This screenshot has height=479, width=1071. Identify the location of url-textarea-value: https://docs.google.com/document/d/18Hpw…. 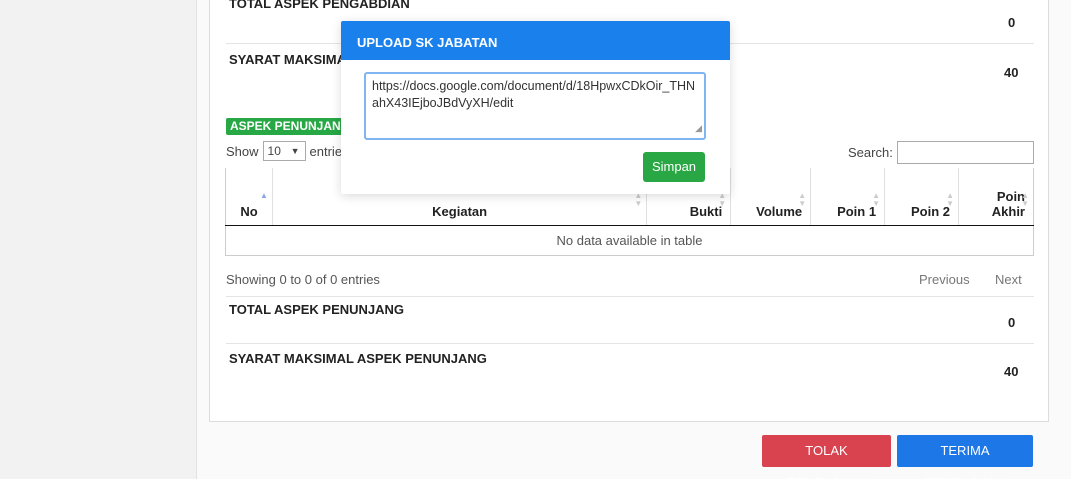
(534, 94).